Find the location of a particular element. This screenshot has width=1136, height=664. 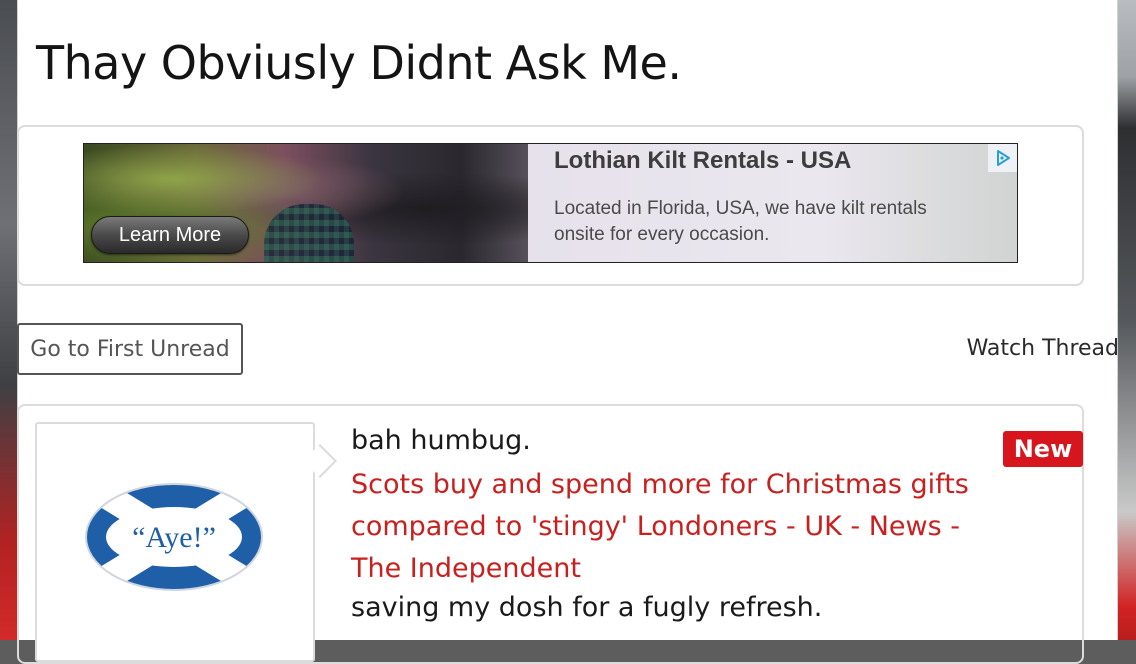

post-text-line: saving my dosh for a fugly refresh. is located at coordinates (587, 607).